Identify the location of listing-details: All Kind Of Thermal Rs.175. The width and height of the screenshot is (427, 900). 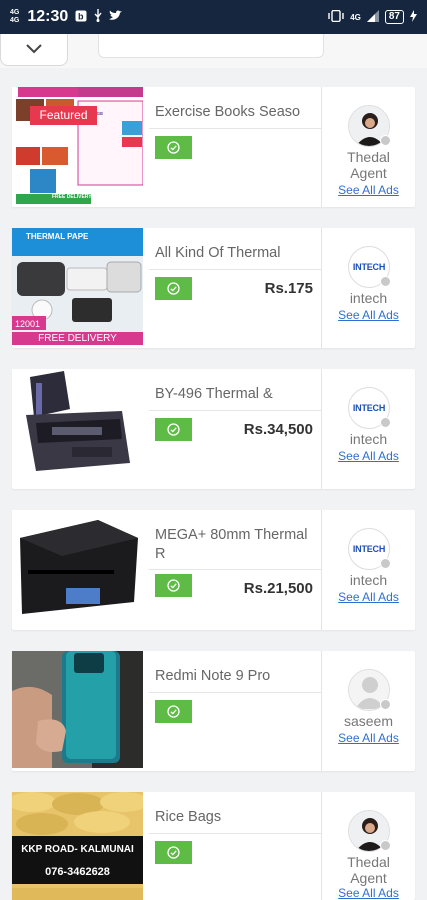
(232, 288).